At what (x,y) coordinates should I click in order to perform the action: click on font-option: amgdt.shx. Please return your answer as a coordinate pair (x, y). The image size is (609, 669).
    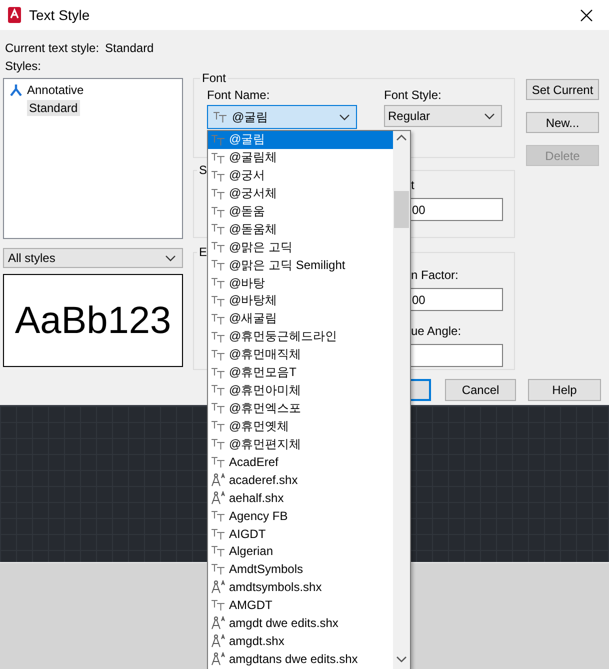
    Looking at the image, I should click on (300, 641).